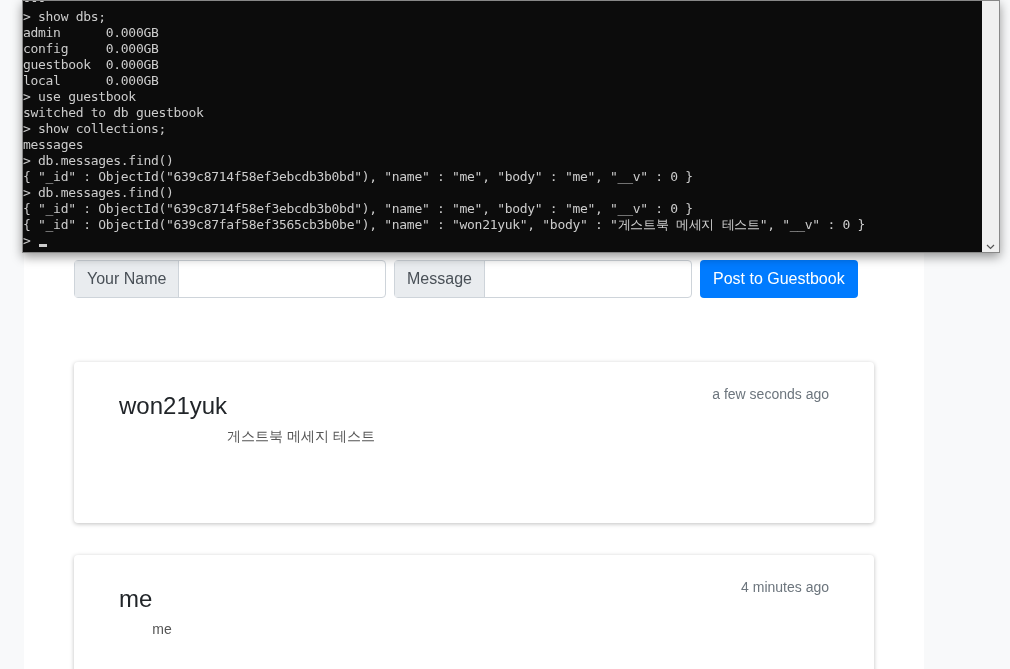  Describe the element at coordinates (91, 49) in the screenshot. I see `terminal-line: config 0.000GB` at that location.